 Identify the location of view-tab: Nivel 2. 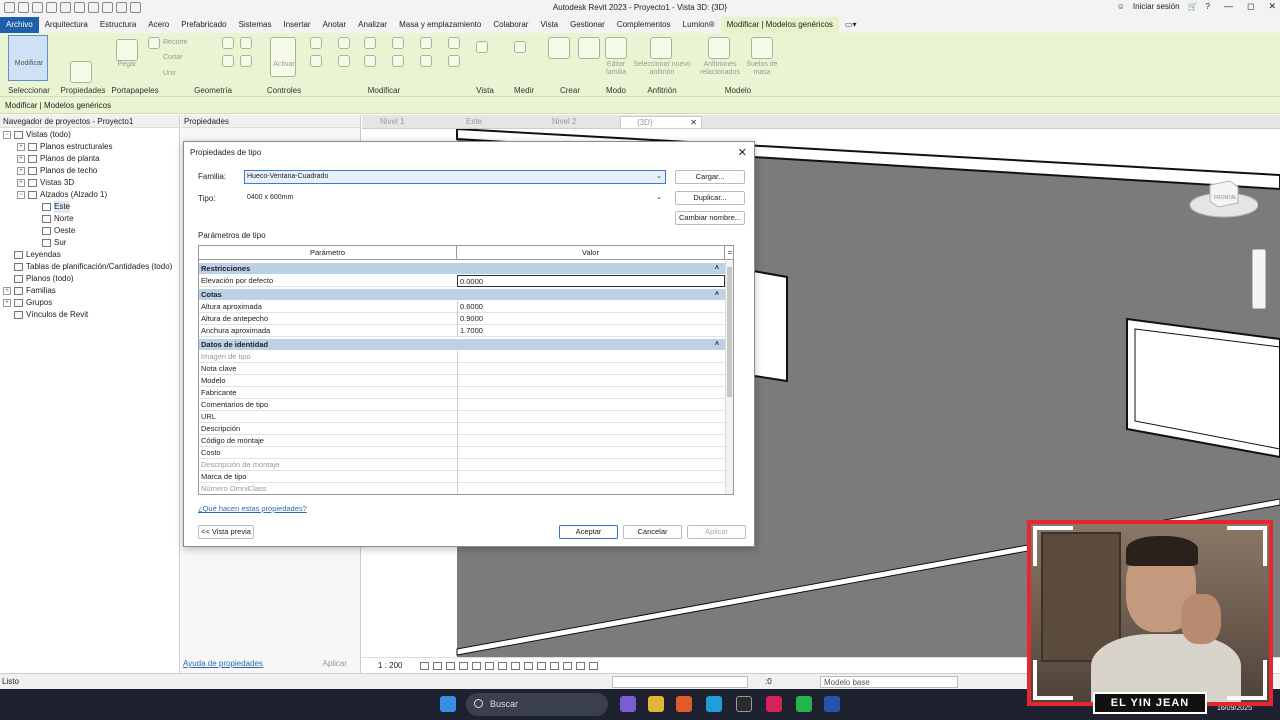
(577, 122).